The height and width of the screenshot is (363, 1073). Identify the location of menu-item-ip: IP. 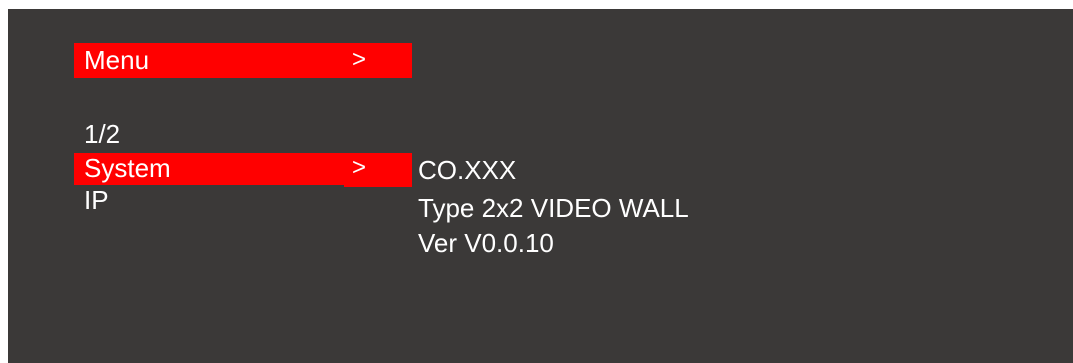
(96, 200).